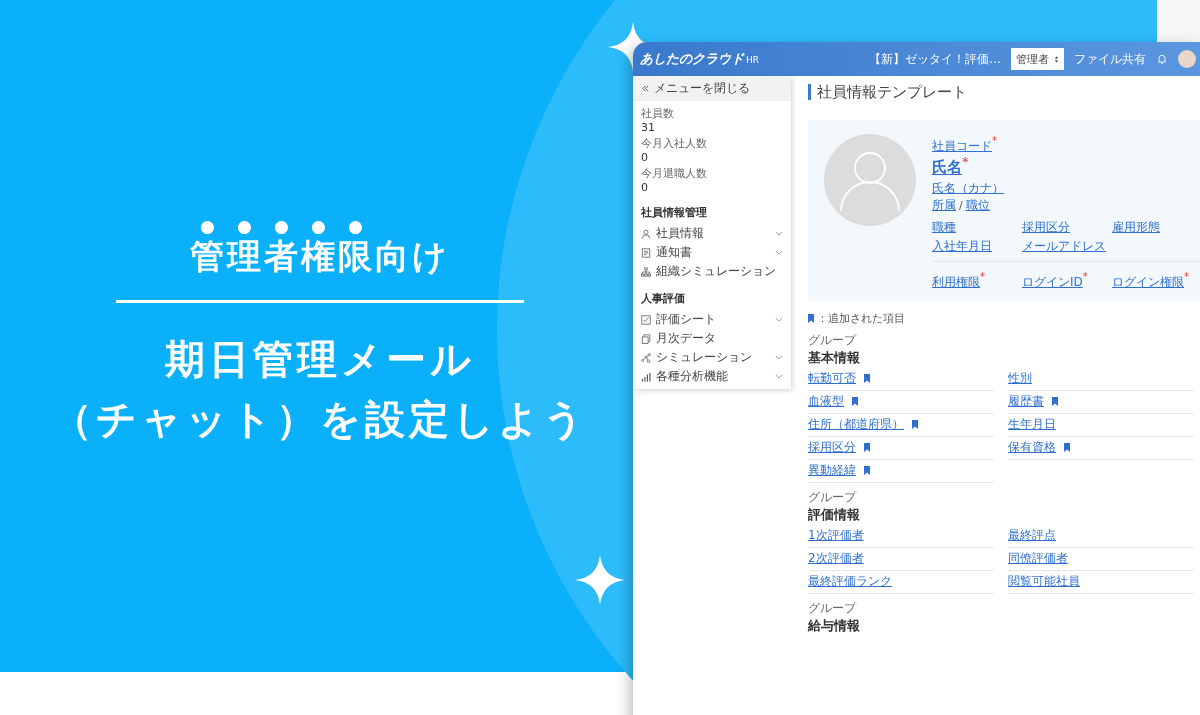 The height and width of the screenshot is (715, 1200). I want to click on sidebar-item: 通知書, so click(712, 252).